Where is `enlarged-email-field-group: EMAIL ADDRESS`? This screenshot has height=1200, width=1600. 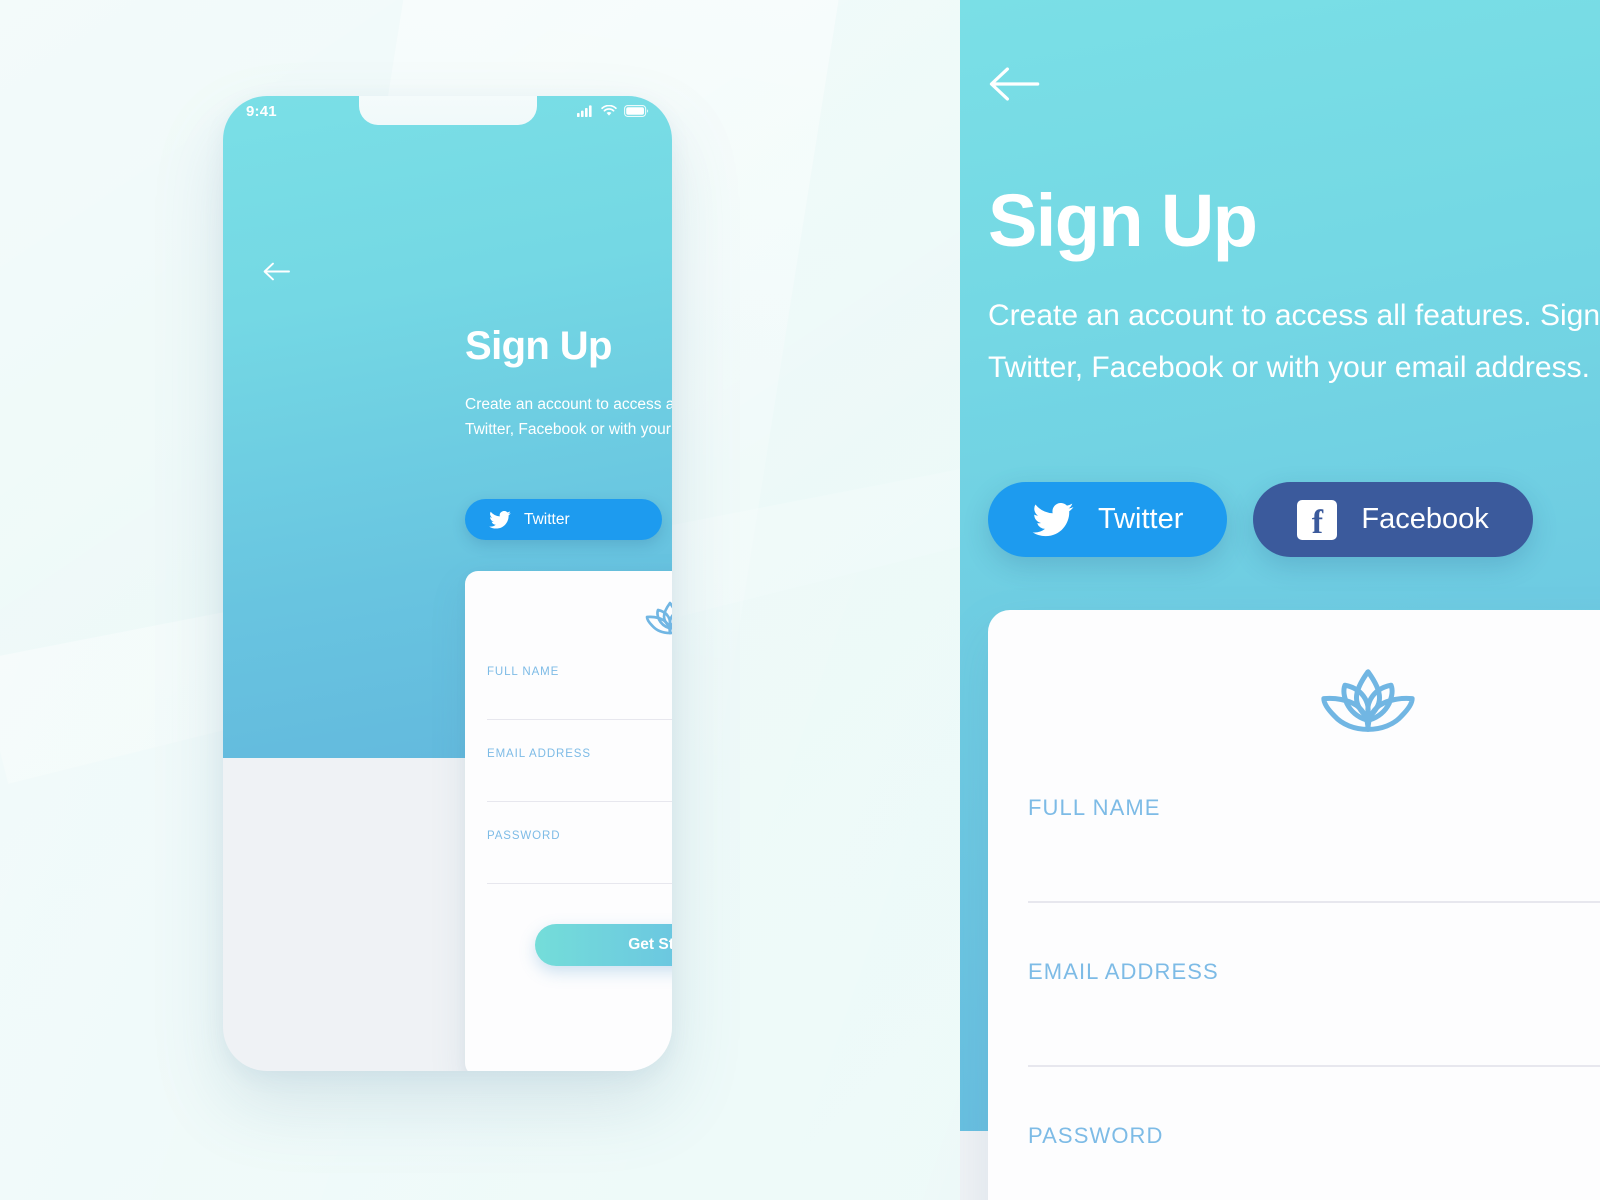
enlarged-email-field-group: EMAIL ADDRESS is located at coordinates (1294, 985).